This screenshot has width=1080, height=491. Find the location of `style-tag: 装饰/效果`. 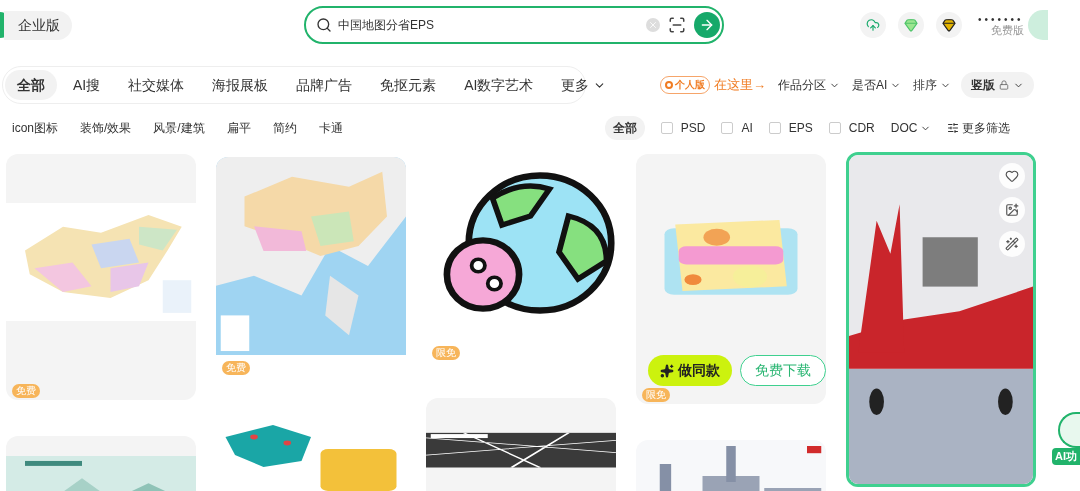

style-tag: 装饰/效果 is located at coordinates (106, 128).